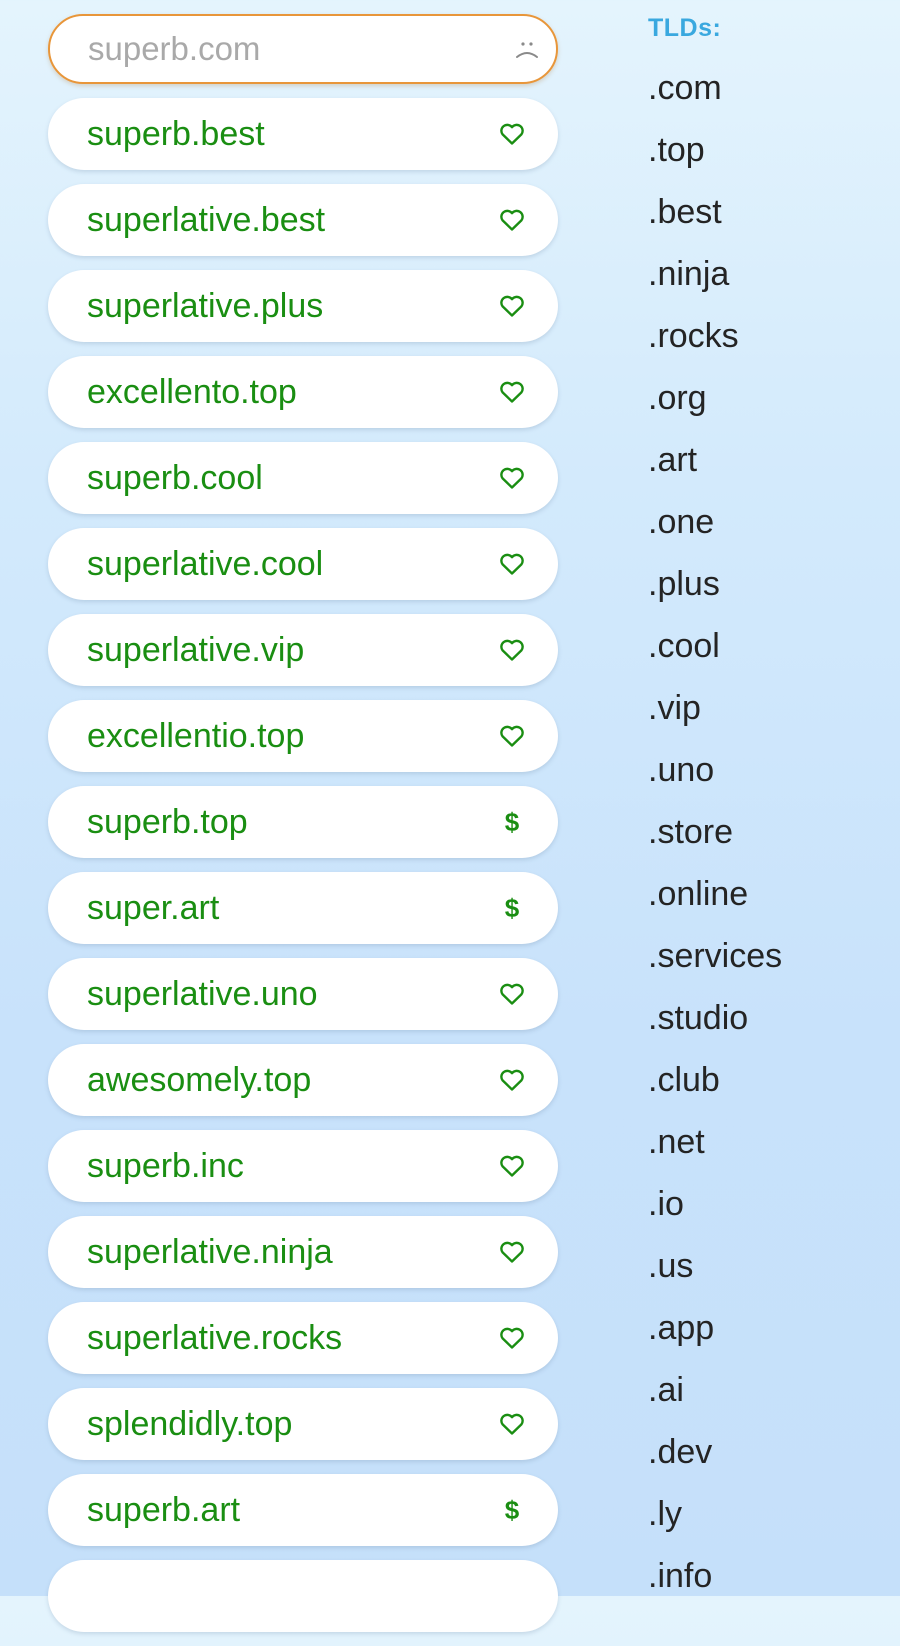  What do you see at coordinates (768, 770) in the screenshot?
I see `tld-item: .uno` at bounding box center [768, 770].